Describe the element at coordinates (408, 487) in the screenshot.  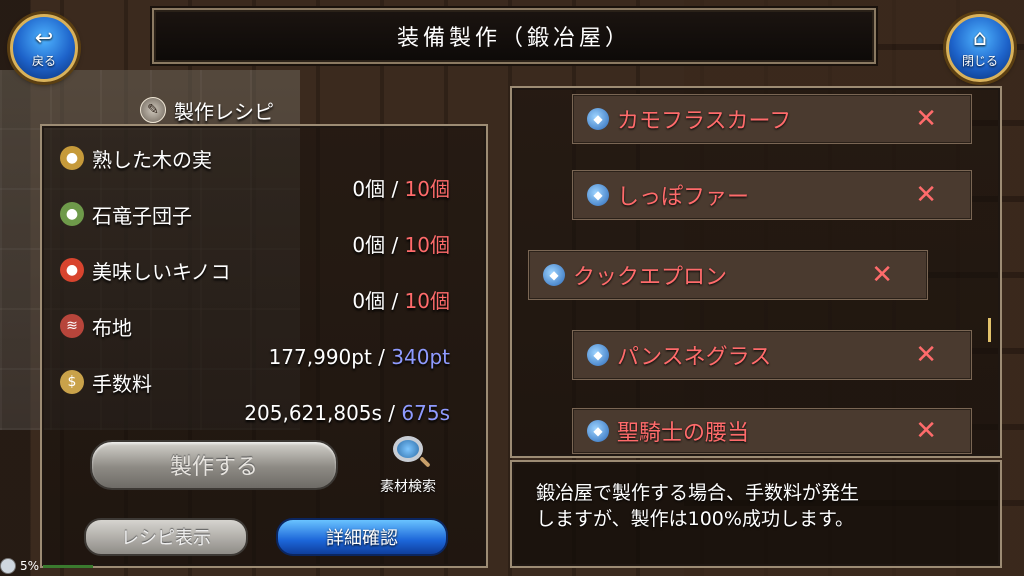
I see `material-search-label: 素材検索` at that location.